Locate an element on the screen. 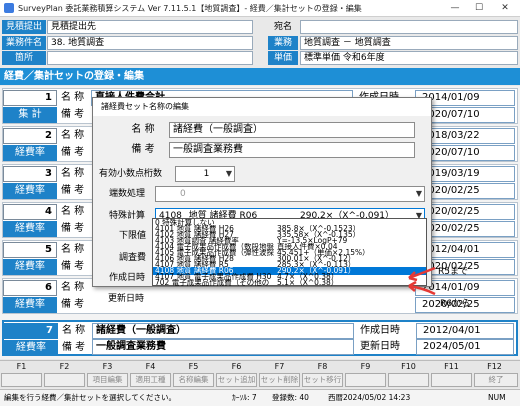 The width and height of the screenshot is (520, 406). app-icon is located at coordinates (9, 8).